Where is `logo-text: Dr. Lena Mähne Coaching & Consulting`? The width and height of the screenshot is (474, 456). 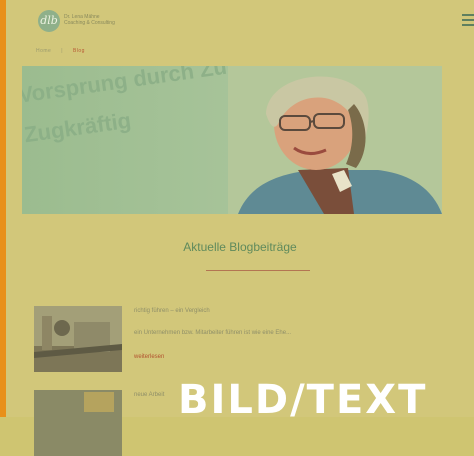
logo-text: Dr. Lena Mähne Coaching & Consulting is located at coordinates (104, 20).